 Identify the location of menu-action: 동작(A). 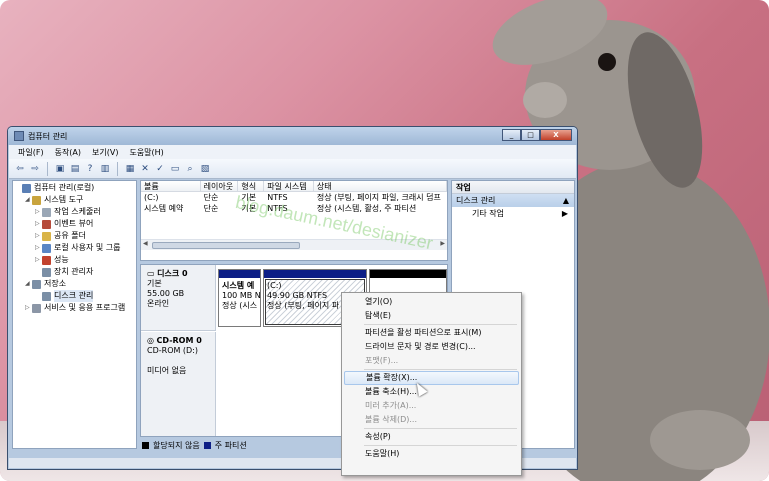
(68, 152).